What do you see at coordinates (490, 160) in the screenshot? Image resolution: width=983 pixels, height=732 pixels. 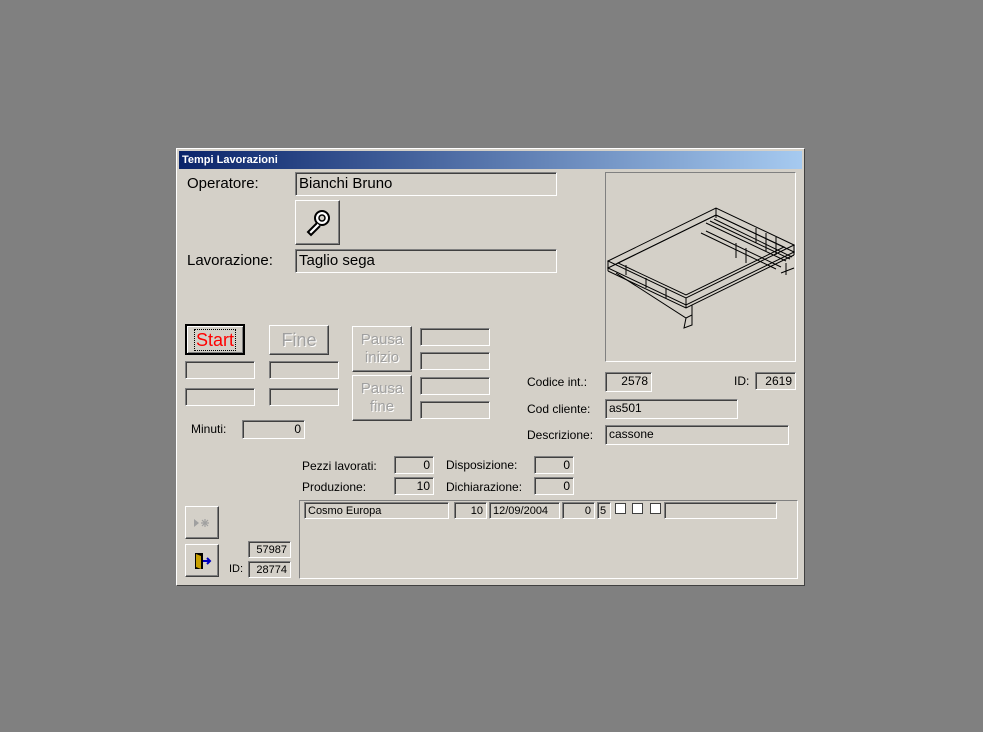 I see `window-title: Tempi Lavorazioni` at bounding box center [490, 160].